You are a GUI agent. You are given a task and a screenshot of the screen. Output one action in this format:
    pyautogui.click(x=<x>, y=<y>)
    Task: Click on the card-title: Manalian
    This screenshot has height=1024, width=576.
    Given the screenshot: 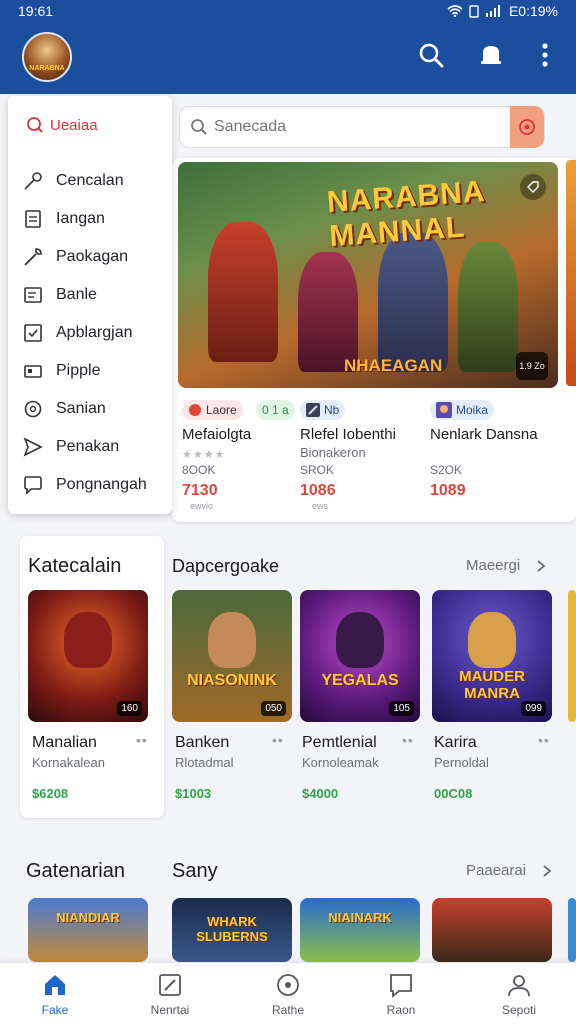 What is the action you would take?
    pyautogui.click(x=64, y=743)
    